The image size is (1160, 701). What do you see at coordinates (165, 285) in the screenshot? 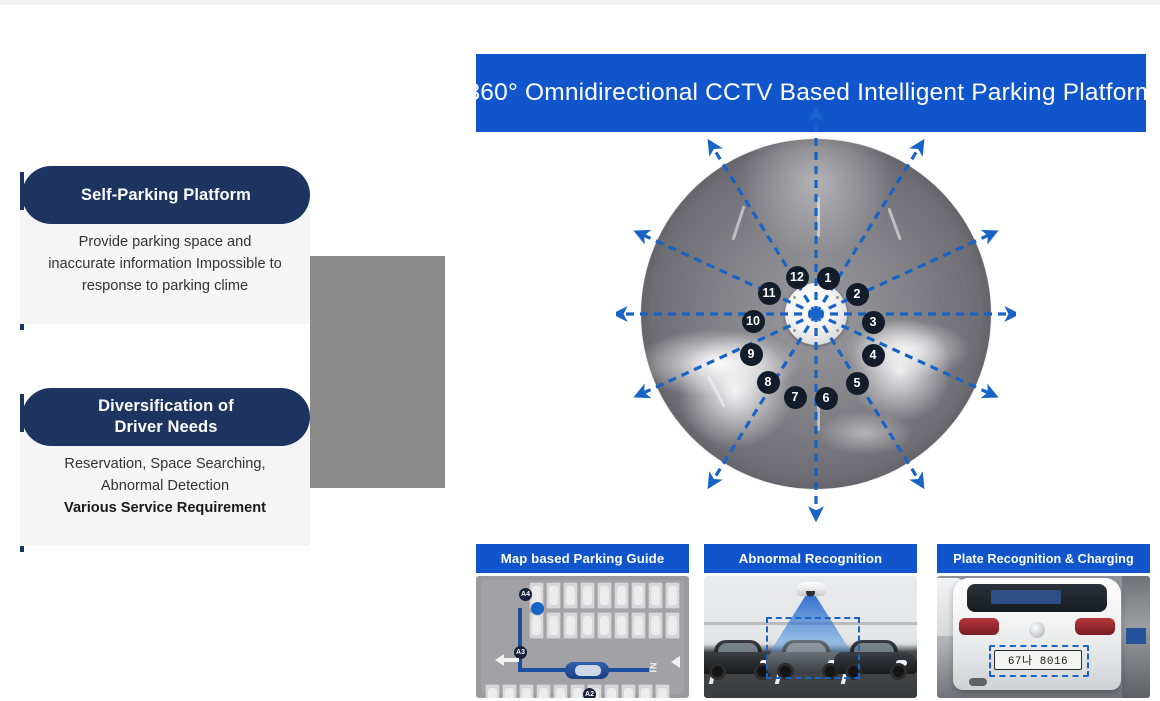
I see `card-body-line: response to parking clime` at bounding box center [165, 285].